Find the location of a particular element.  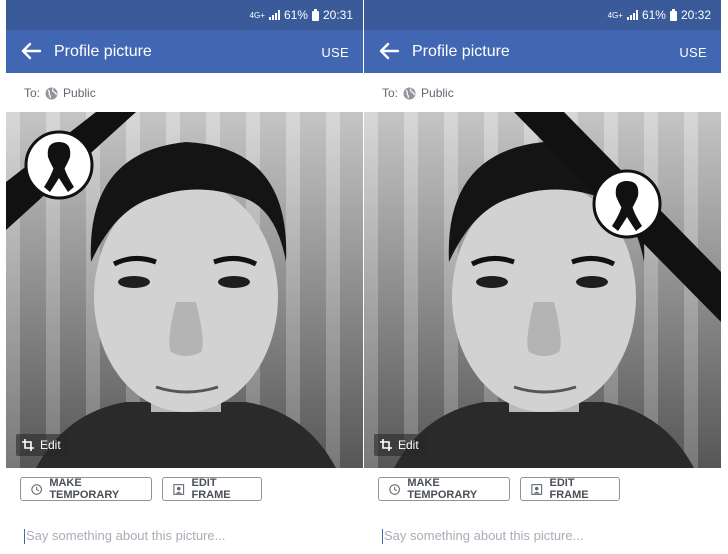

status-bar: 4G+ 61% 20:32 is located at coordinates (542, 15).